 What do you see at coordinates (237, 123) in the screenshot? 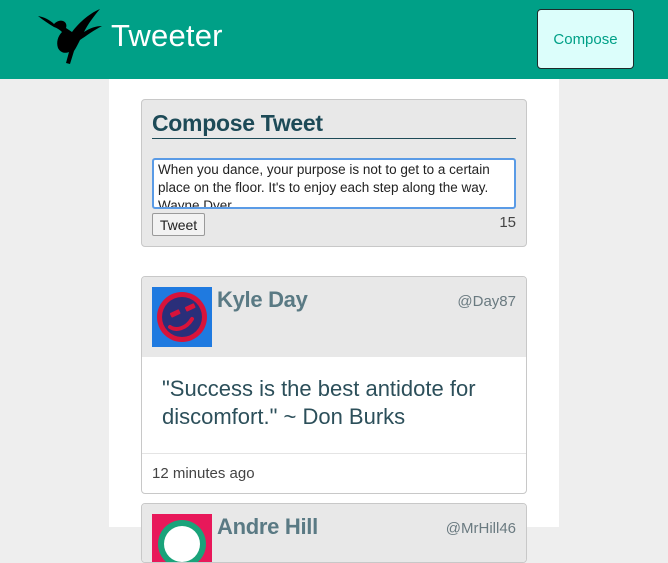
I see `compose-heading: Compose Tweet` at bounding box center [237, 123].